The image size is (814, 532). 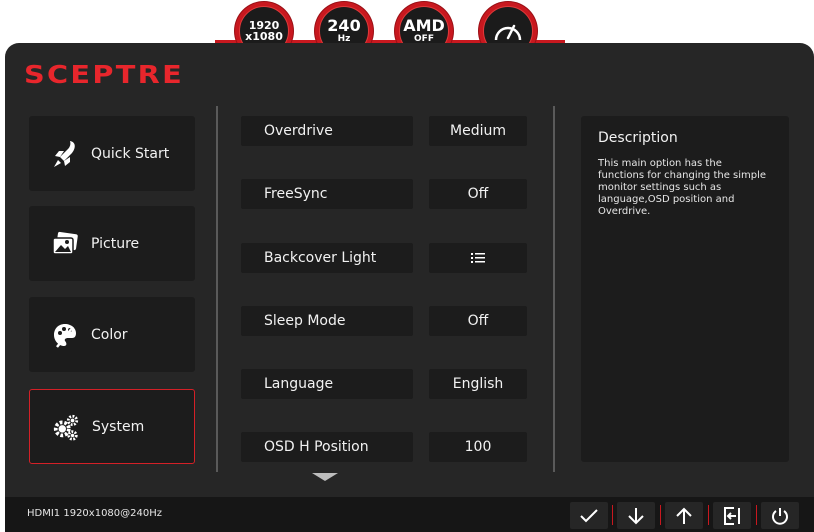 I want to click on left-divider, so click(x=217, y=289).